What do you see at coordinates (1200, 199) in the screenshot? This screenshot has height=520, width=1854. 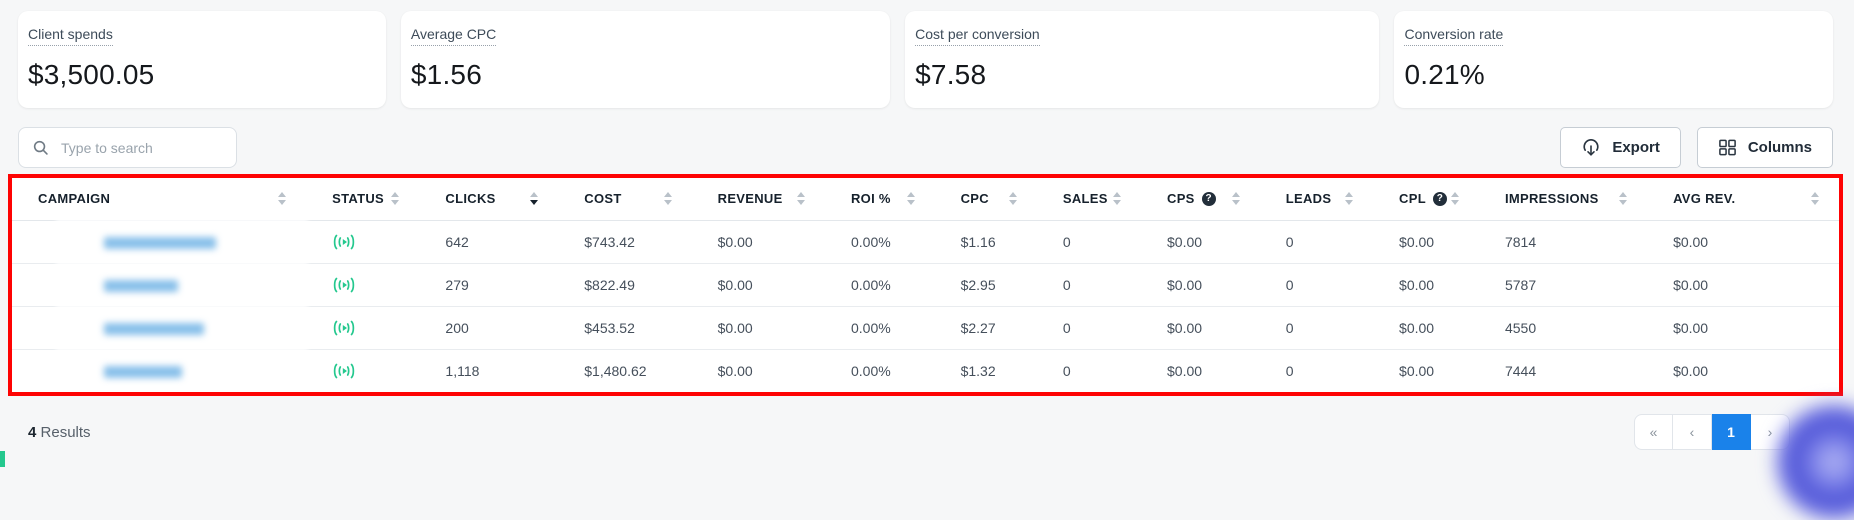 I see `column-header-cps: CPS?` at bounding box center [1200, 199].